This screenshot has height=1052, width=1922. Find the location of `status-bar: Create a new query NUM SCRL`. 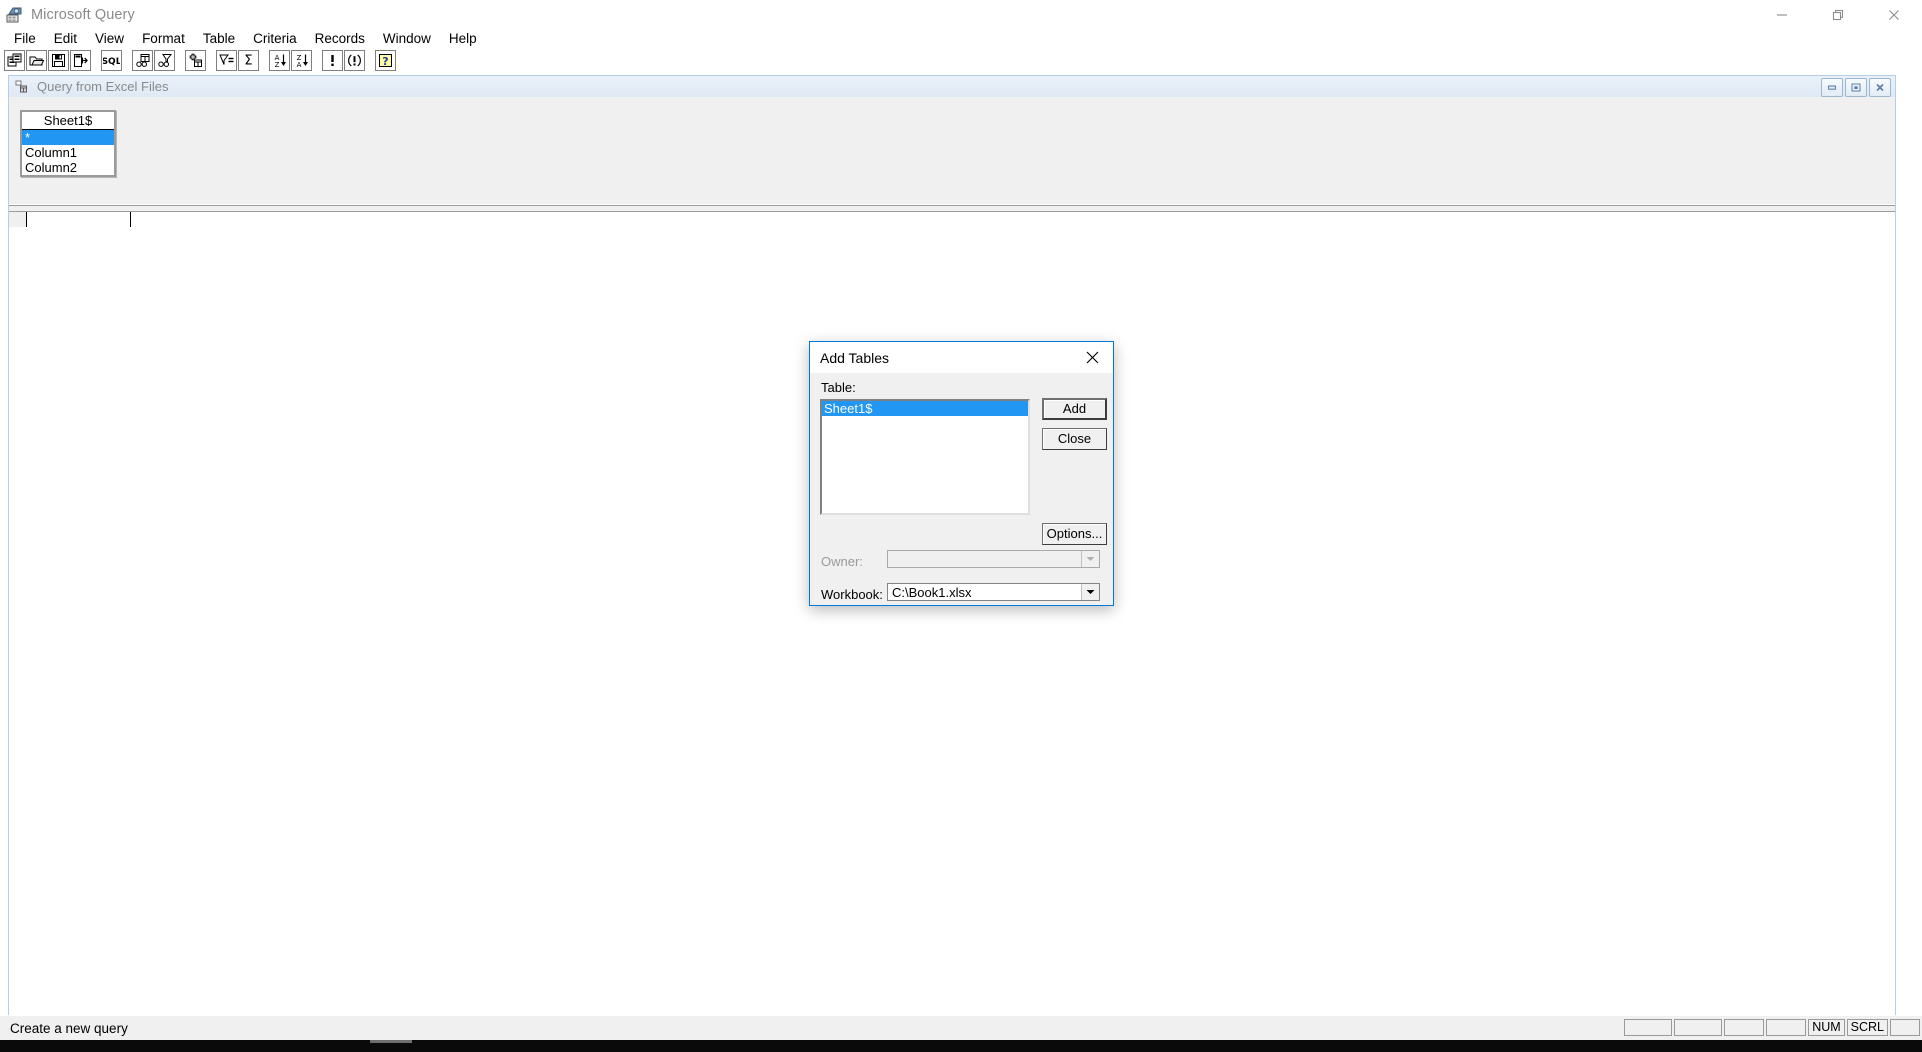

status-bar: Create a new query NUM SCRL is located at coordinates (961, 1027).